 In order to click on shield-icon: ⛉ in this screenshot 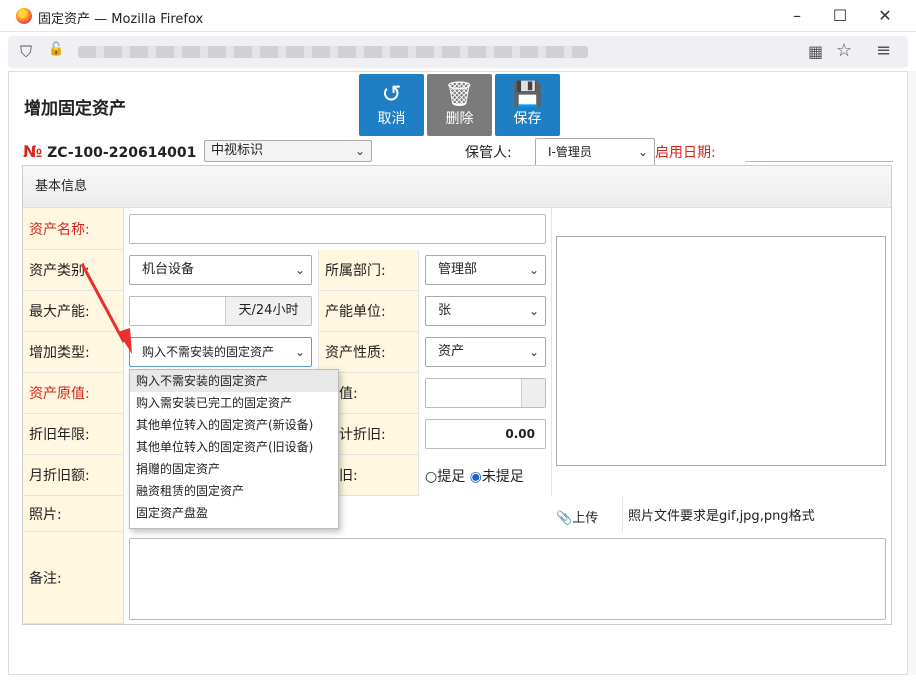, I will do `click(26, 52)`.